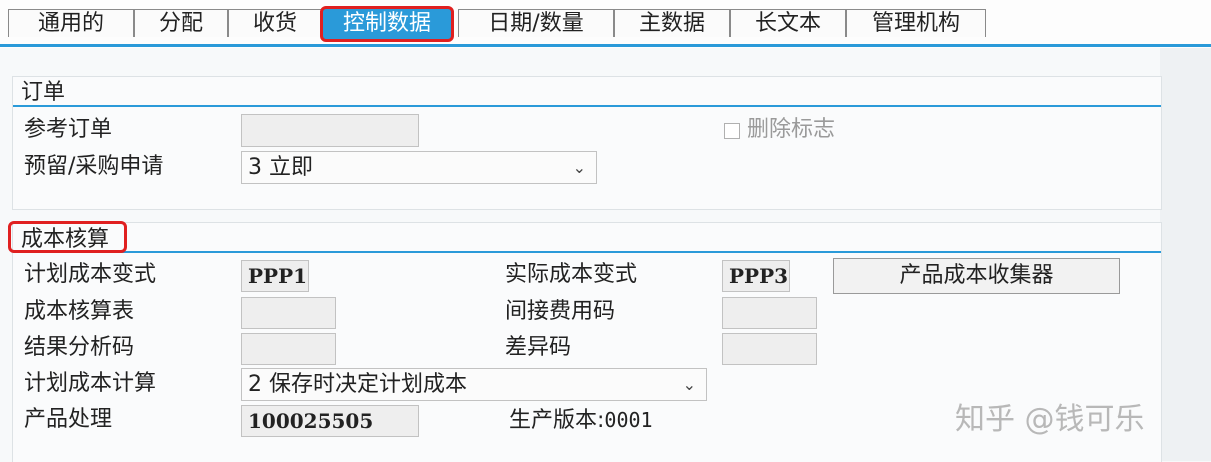 The image size is (1211, 462). I want to click on tab-long-text: 长文本, so click(788, 23).